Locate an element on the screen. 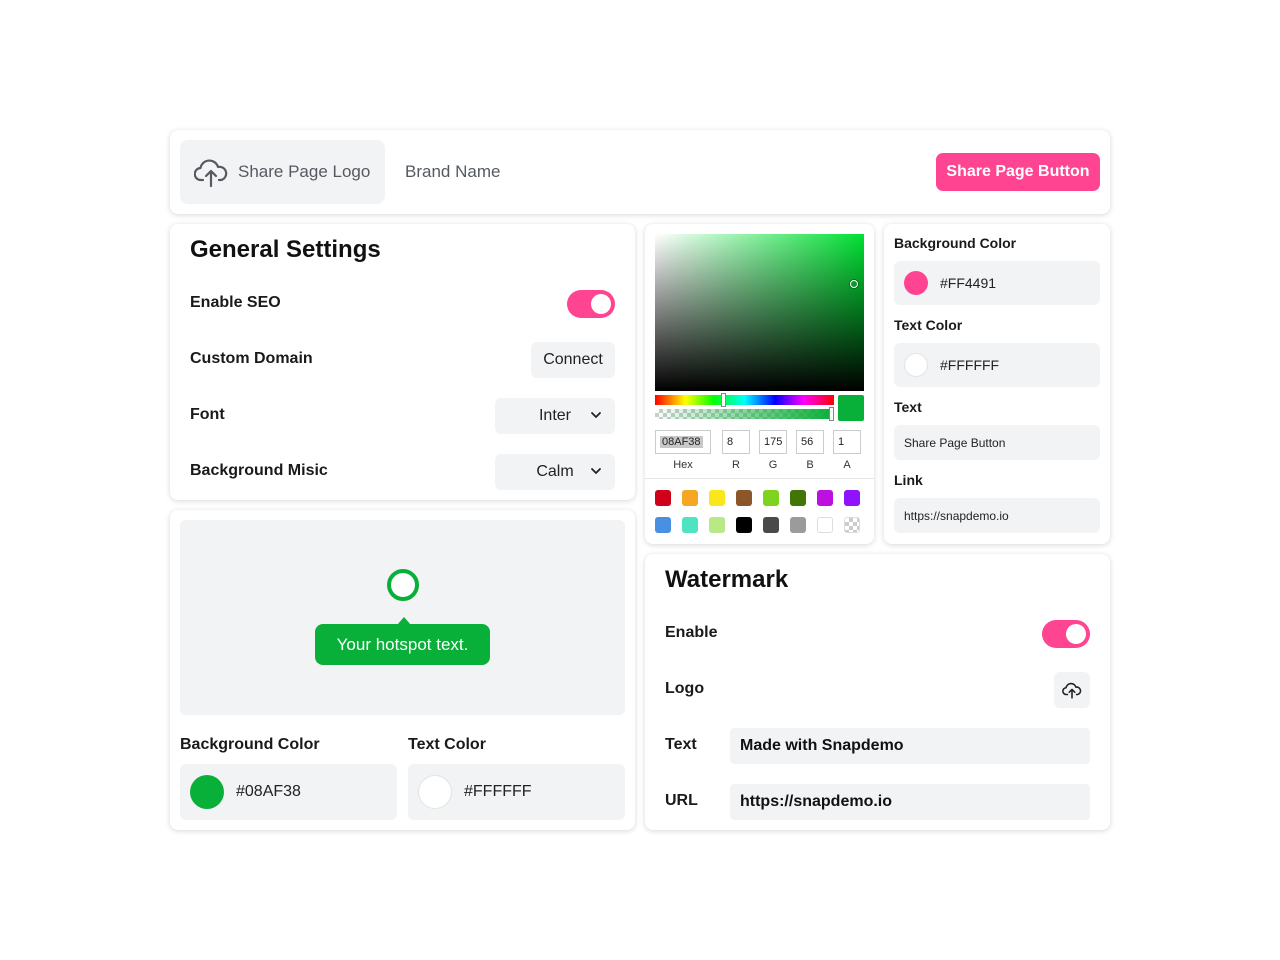  button-link-input: https://snapdemo.io is located at coordinates (997, 515).